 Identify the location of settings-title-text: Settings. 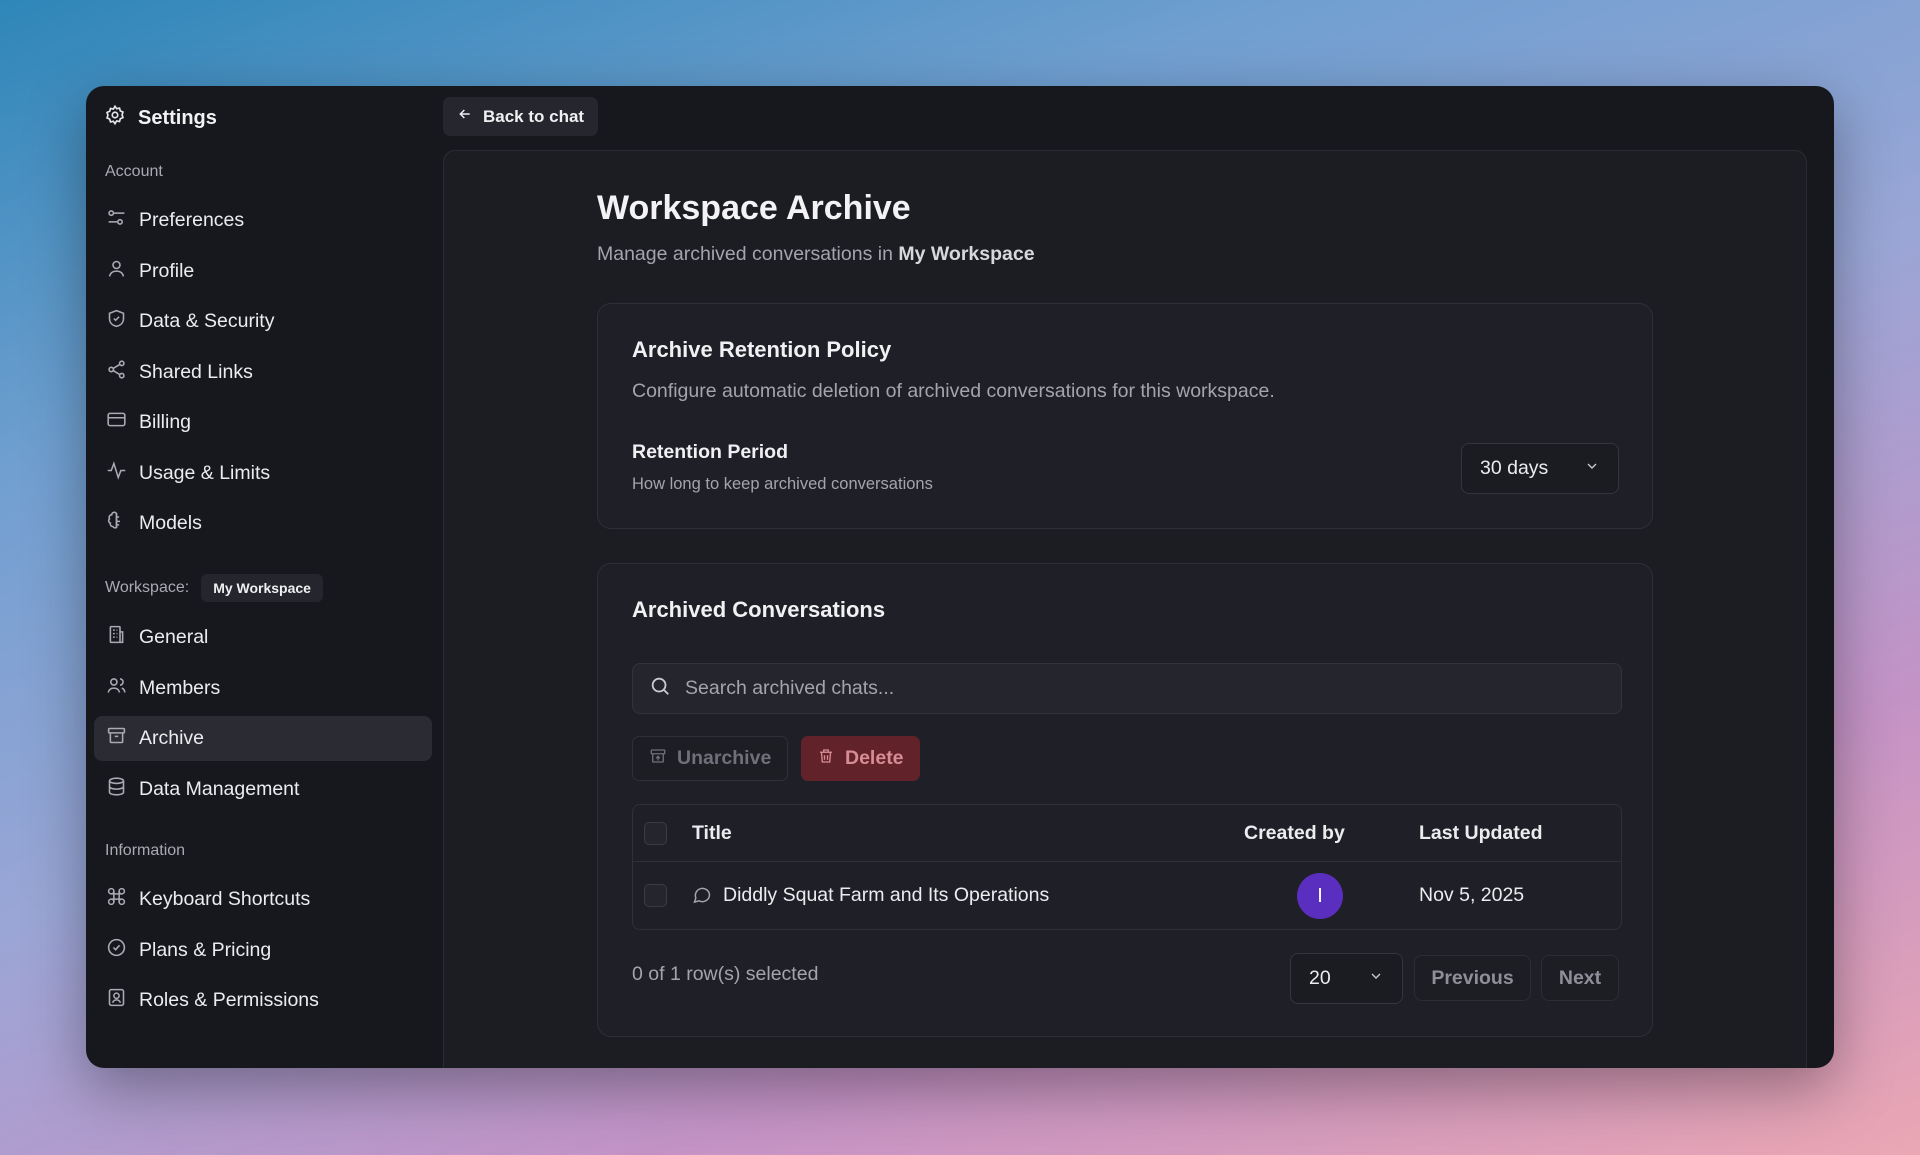
(177, 117).